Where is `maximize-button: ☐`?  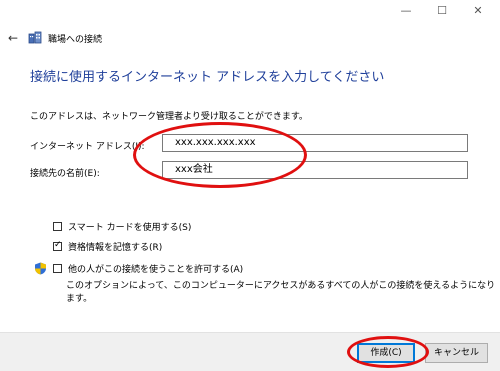
maximize-button: ☐ is located at coordinates (442, 11).